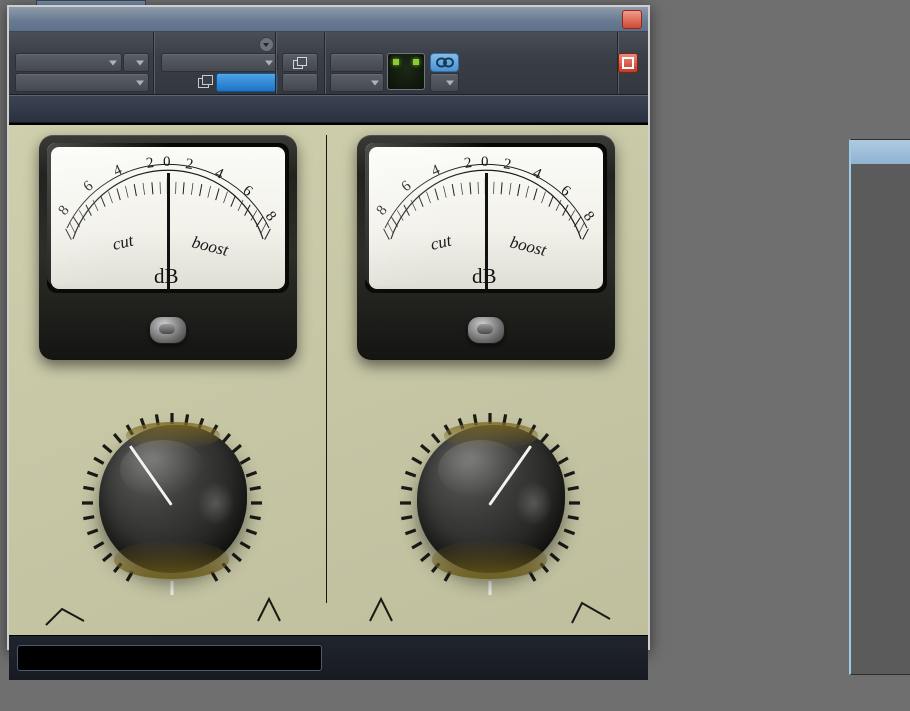 The height and width of the screenshot is (711, 910). I want to click on plugin-titlebar, so click(328, 19).